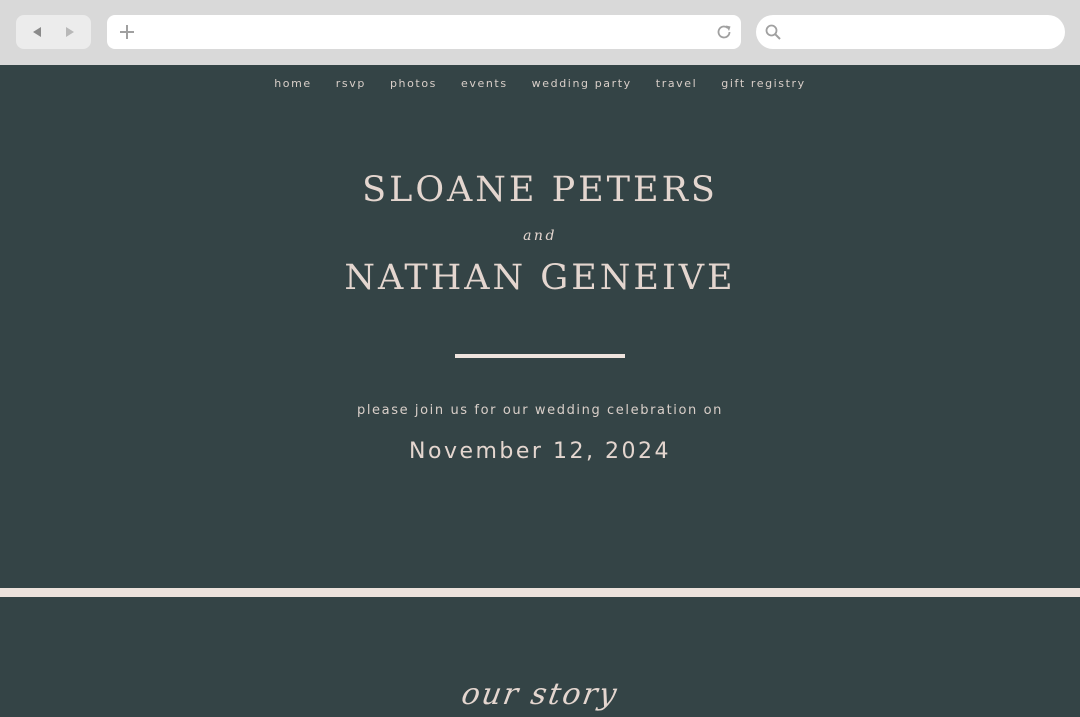 This screenshot has height=717, width=1080. Describe the element at coordinates (540, 451) in the screenshot. I see `wedding-date: November 12, 2024` at that location.